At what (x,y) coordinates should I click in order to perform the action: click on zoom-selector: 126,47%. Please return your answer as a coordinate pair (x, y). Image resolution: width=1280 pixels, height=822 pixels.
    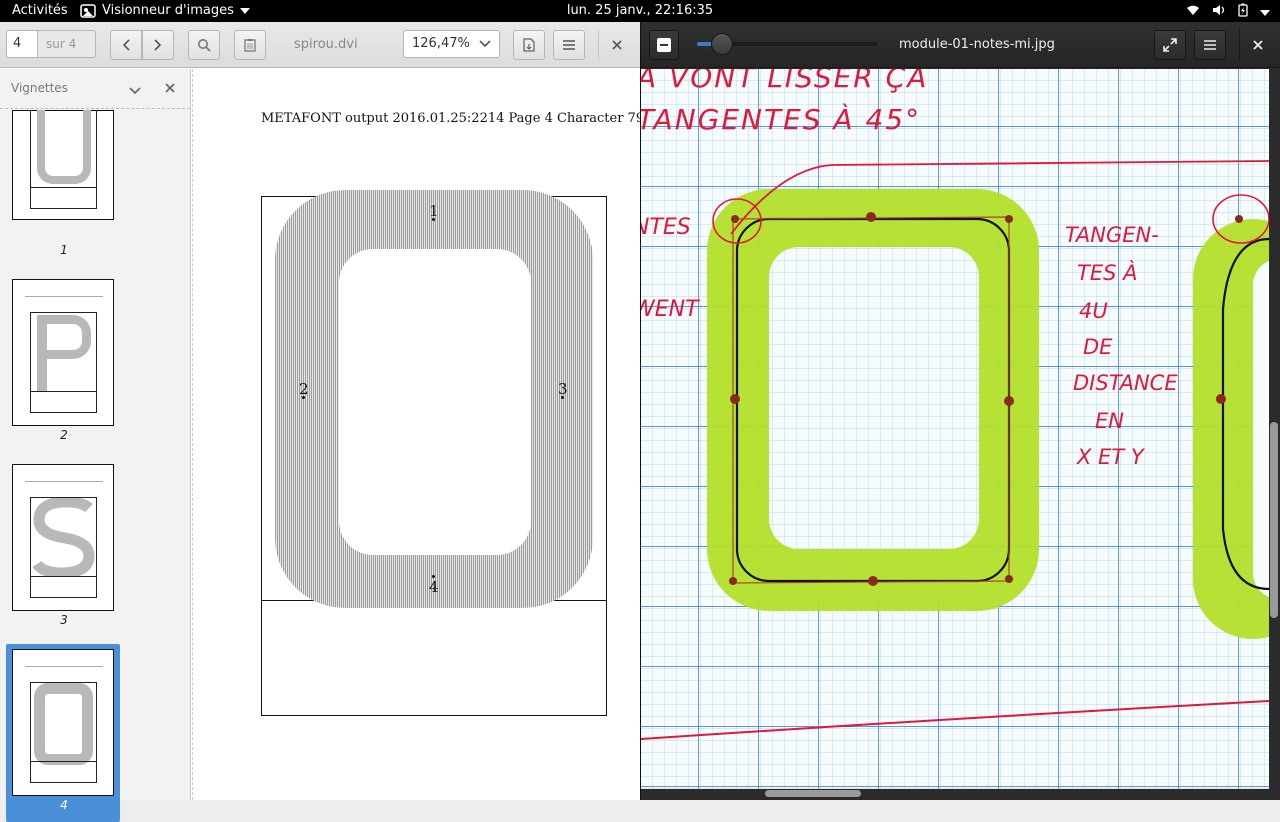
    Looking at the image, I should click on (451, 44).